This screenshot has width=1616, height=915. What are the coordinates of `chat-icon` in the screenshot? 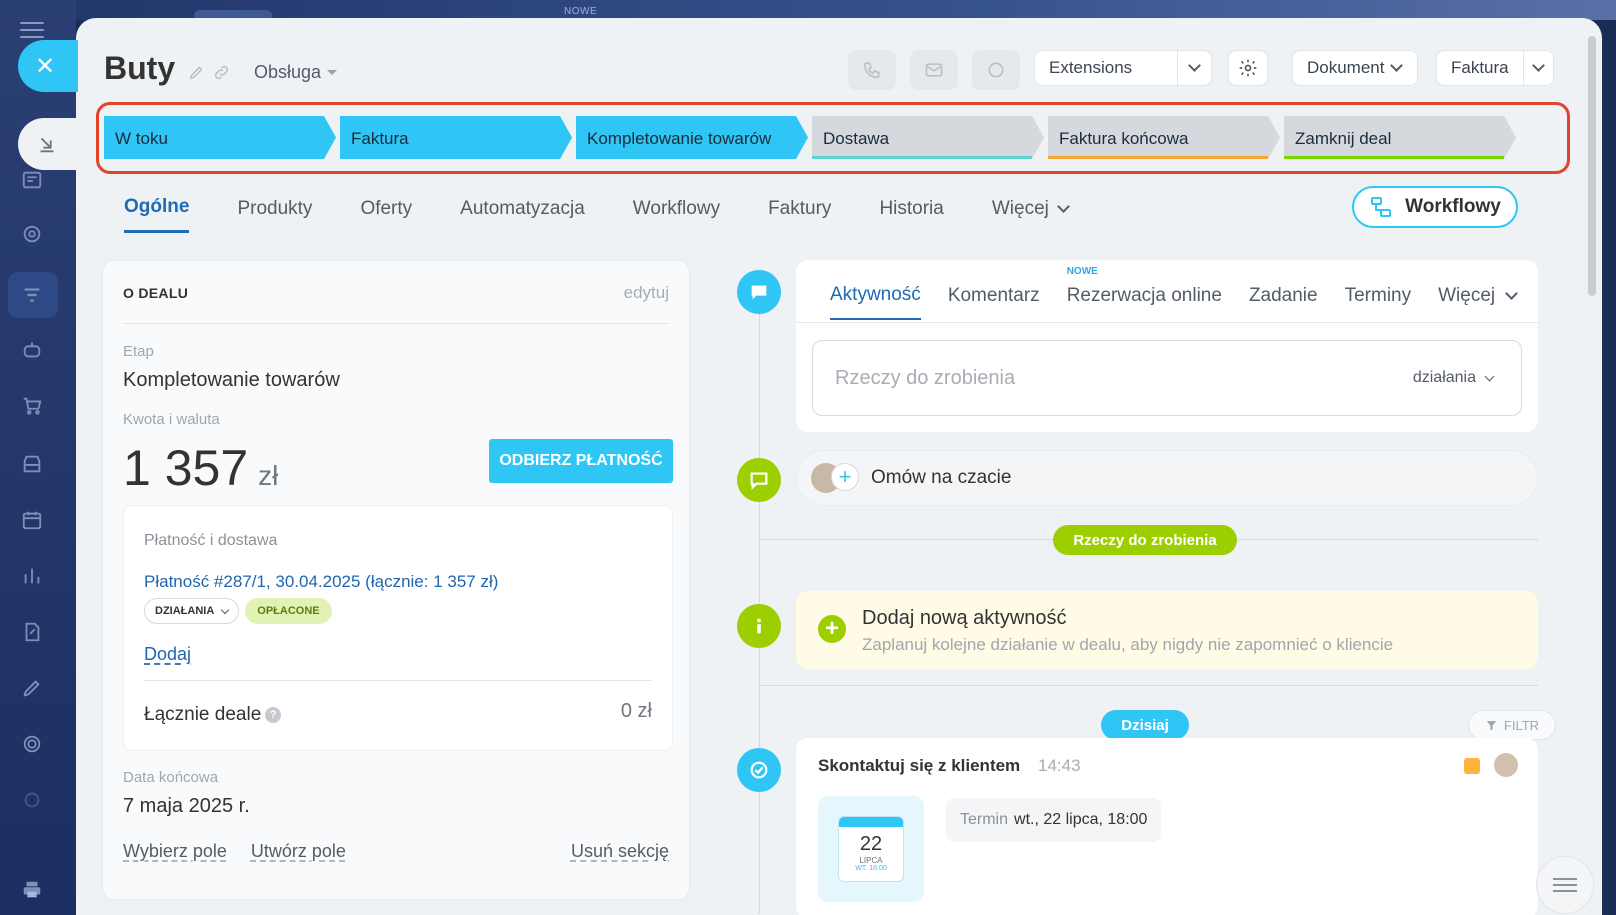 It's located at (996, 70).